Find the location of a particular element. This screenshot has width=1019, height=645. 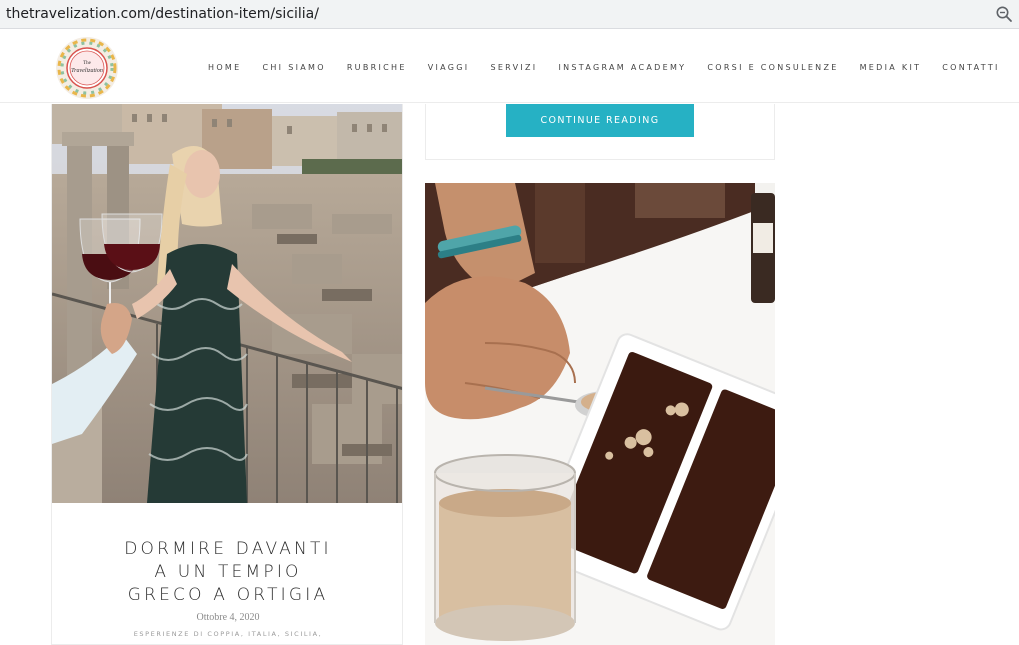

continue-reading-button: CONTINUE READING is located at coordinates (600, 120).